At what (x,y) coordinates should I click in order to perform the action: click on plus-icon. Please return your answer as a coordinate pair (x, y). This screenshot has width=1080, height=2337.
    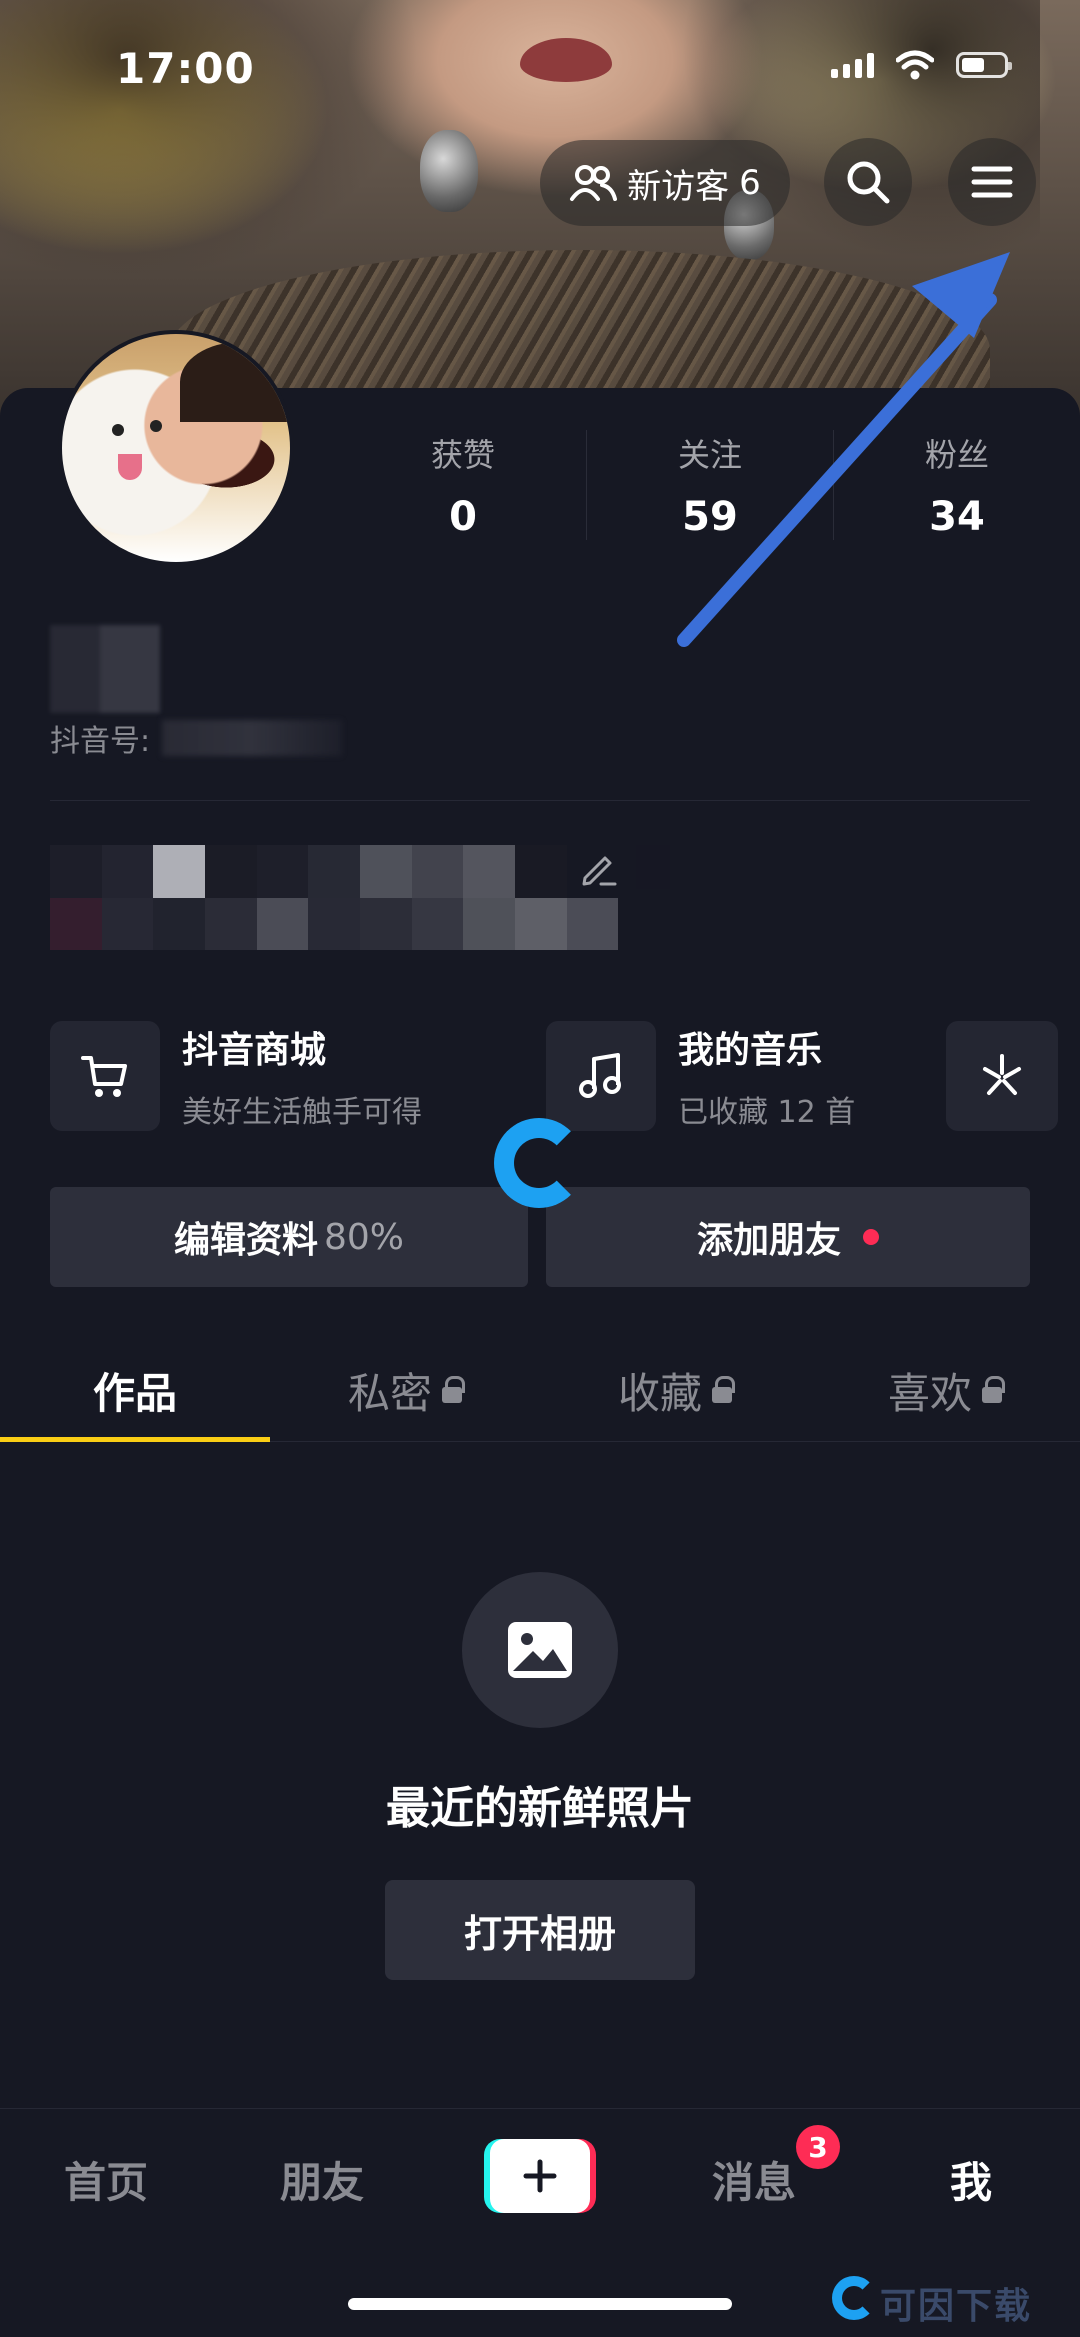
    Looking at the image, I should click on (540, 2176).